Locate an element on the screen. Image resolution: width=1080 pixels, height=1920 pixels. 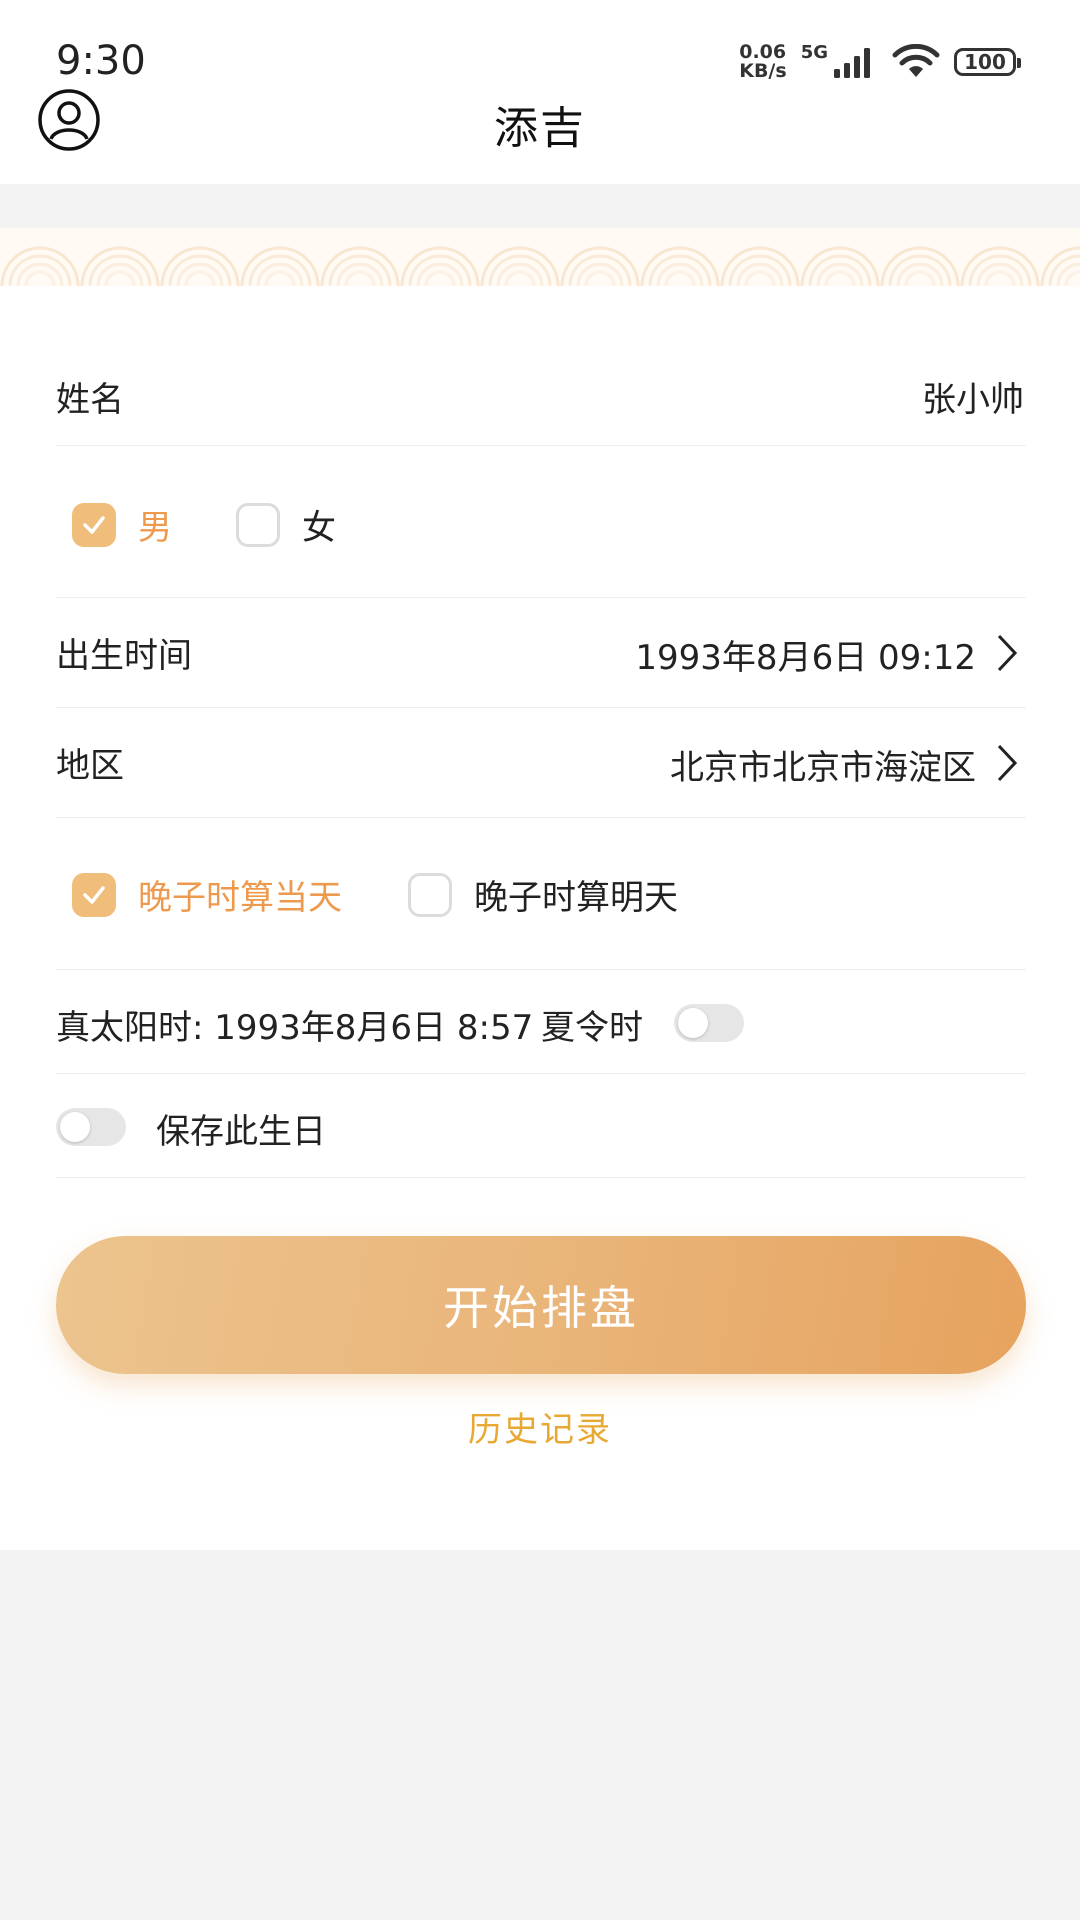
gender-row: 男 女 is located at coordinates (541, 522).